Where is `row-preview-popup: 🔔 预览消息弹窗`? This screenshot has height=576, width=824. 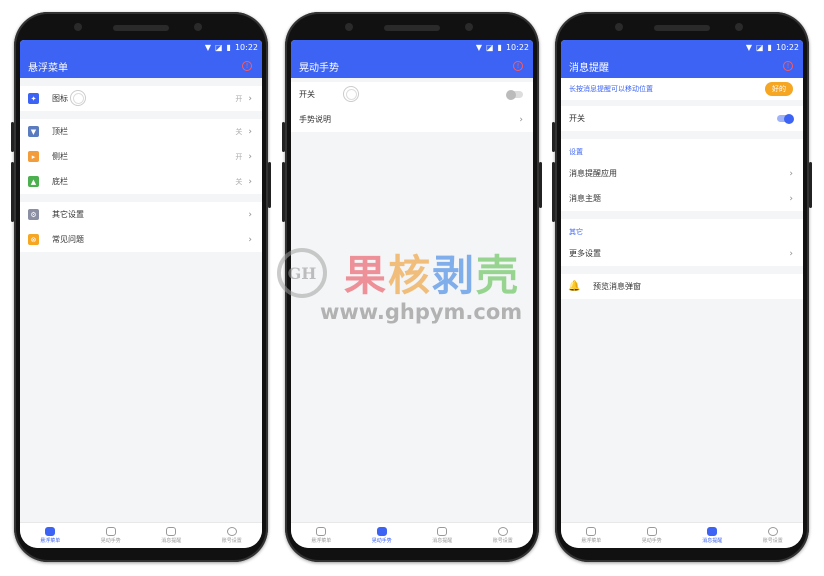
row-preview-popup: 🔔 预览消息弹窗 is located at coordinates (682, 286).